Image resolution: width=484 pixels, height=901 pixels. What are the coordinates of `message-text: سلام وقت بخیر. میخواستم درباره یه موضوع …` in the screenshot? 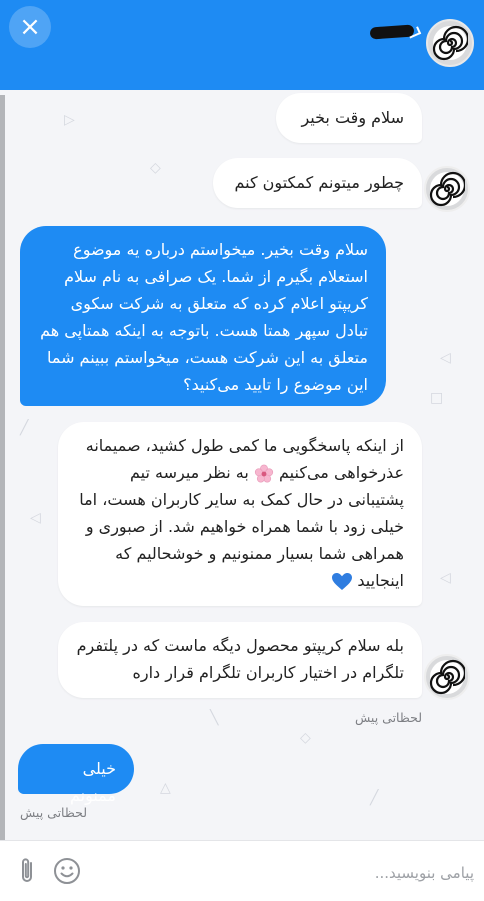 It's located at (204, 317).